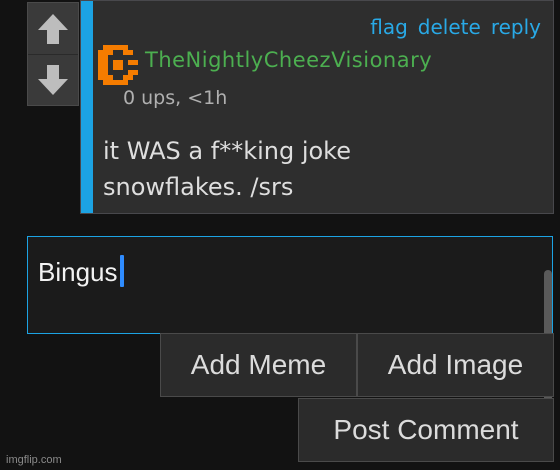 Image resolution: width=560 pixels, height=470 pixels. I want to click on flag-link: flag, so click(389, 27).